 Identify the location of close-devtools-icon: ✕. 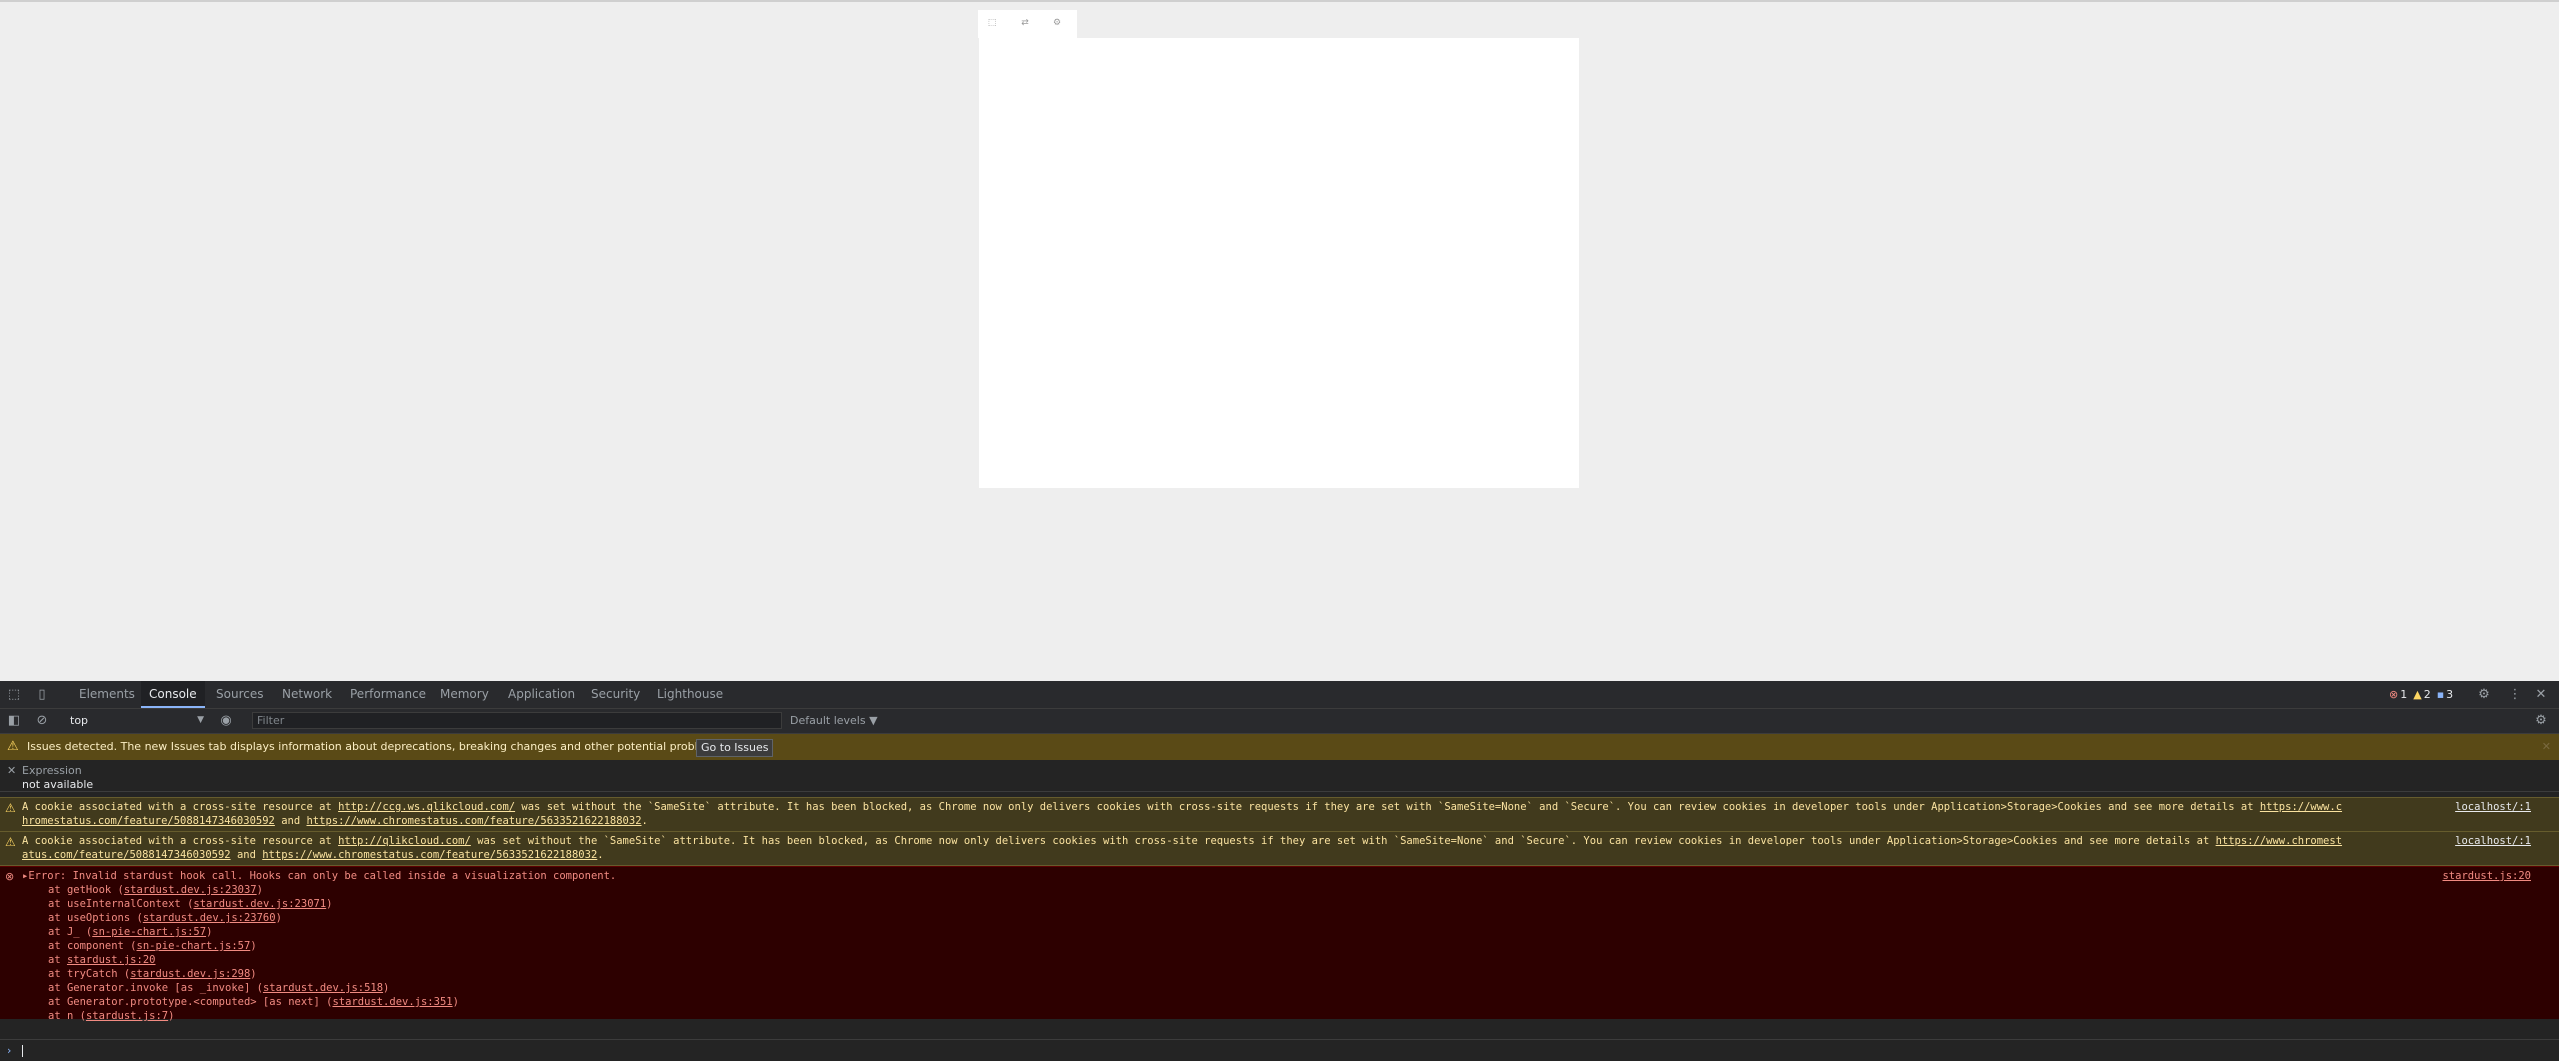
(2541, 695).